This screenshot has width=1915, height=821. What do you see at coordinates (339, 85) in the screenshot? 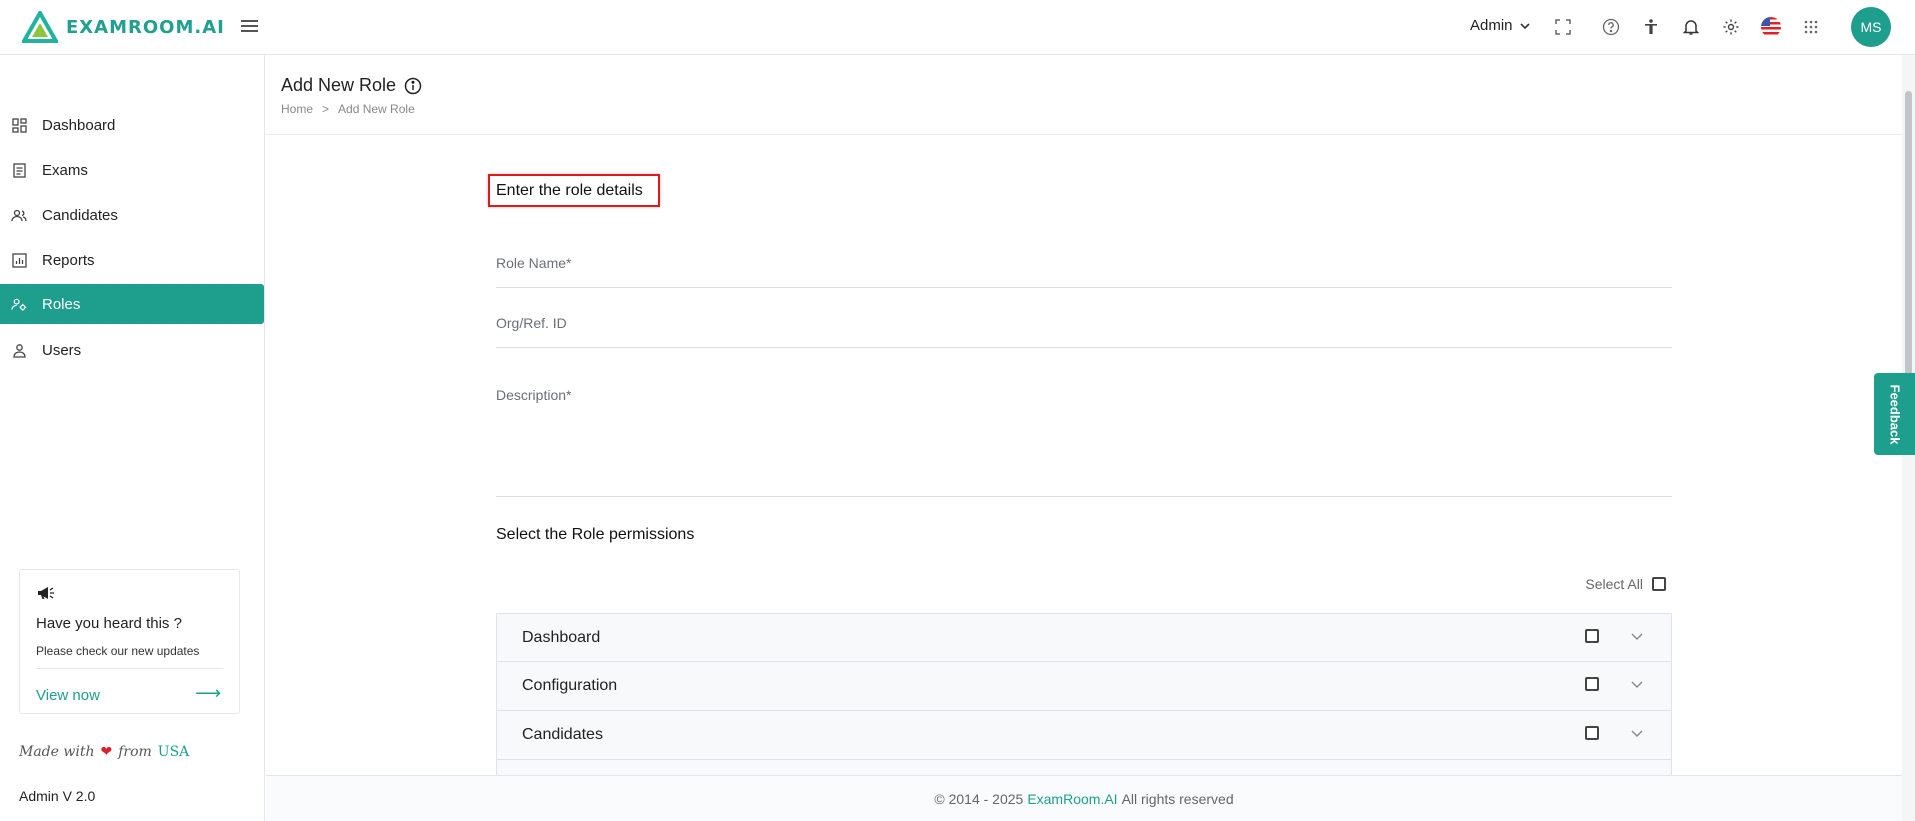
I see `page-title-text: Add New Role` at bounding box center [339, 85].